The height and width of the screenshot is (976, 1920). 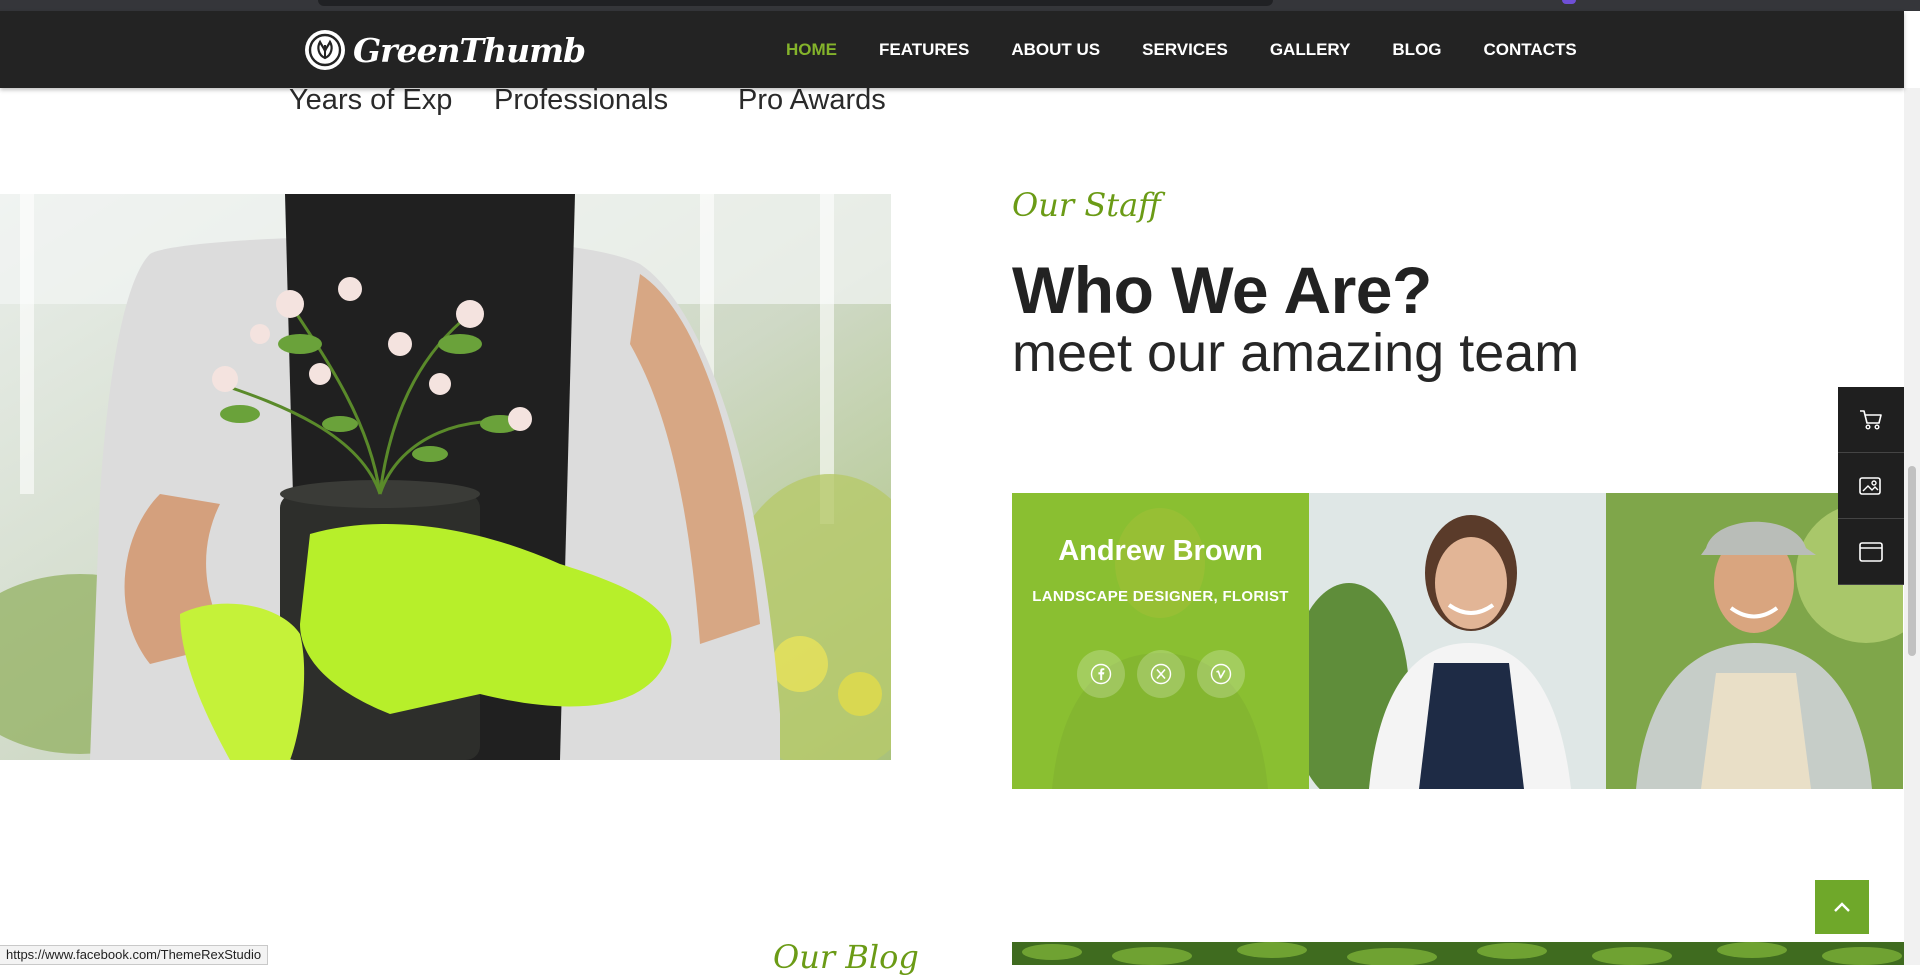 What do you see at coordinates (1458, 953) in the screenshot?
I see `blog-photo` at bounding box center [1458, 953].